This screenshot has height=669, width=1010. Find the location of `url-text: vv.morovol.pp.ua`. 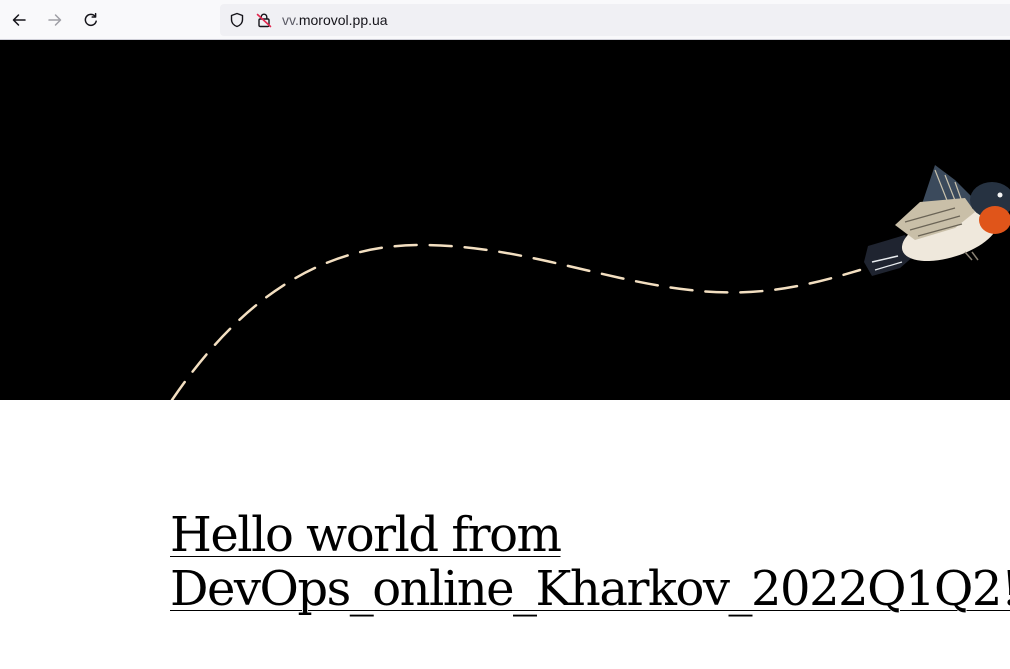

url-text: vv.morovol.pp.ua is located at coordinates (335, 20).